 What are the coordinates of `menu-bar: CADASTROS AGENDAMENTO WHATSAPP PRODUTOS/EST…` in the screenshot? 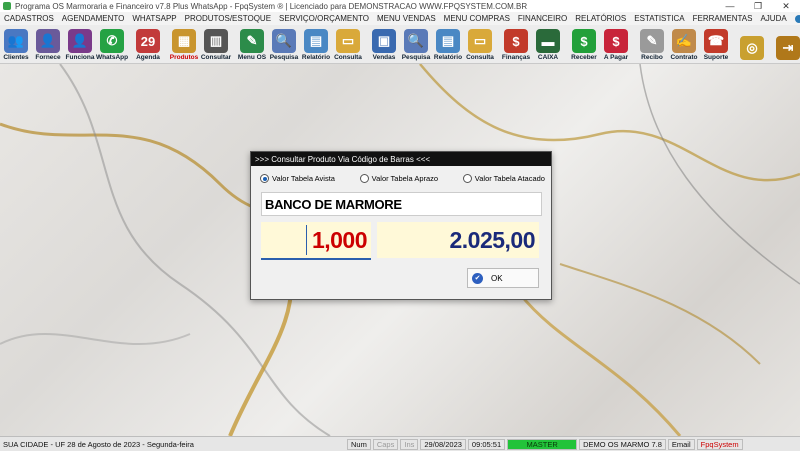 It's located at (400, 18).